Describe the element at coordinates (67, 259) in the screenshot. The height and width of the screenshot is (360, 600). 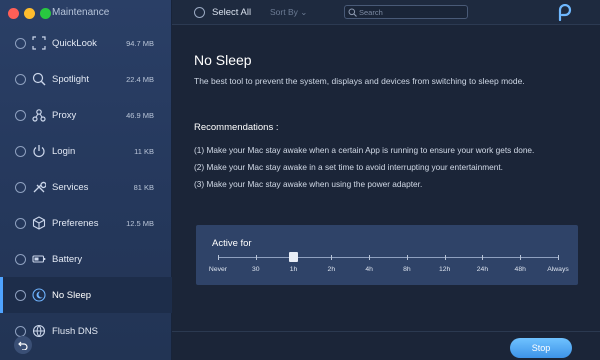
I see `sidebar-item-label: Battery` at that location.